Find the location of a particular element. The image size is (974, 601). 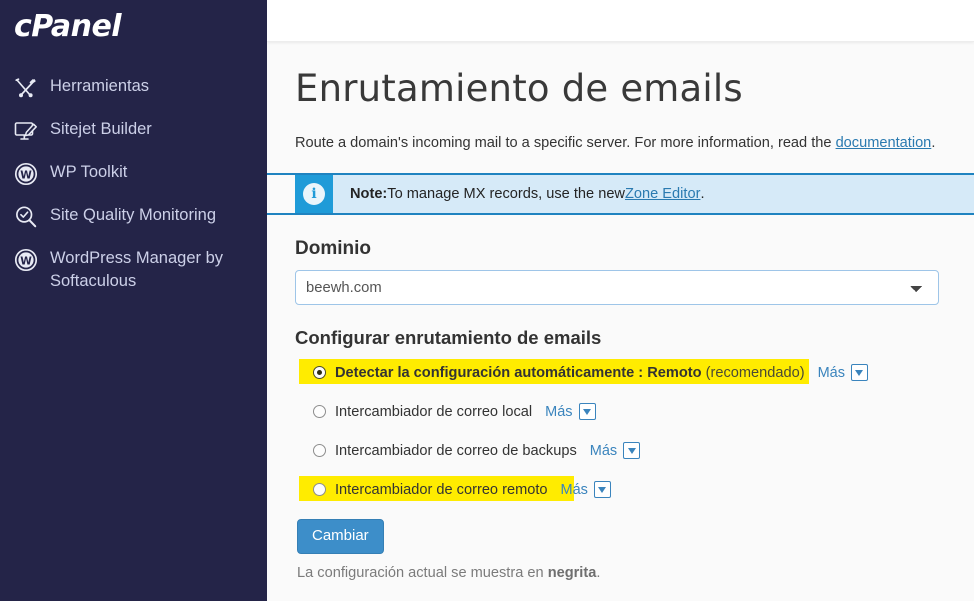

radio-row: Intercambiador de correo local Más is located at coordinates (634, 411).